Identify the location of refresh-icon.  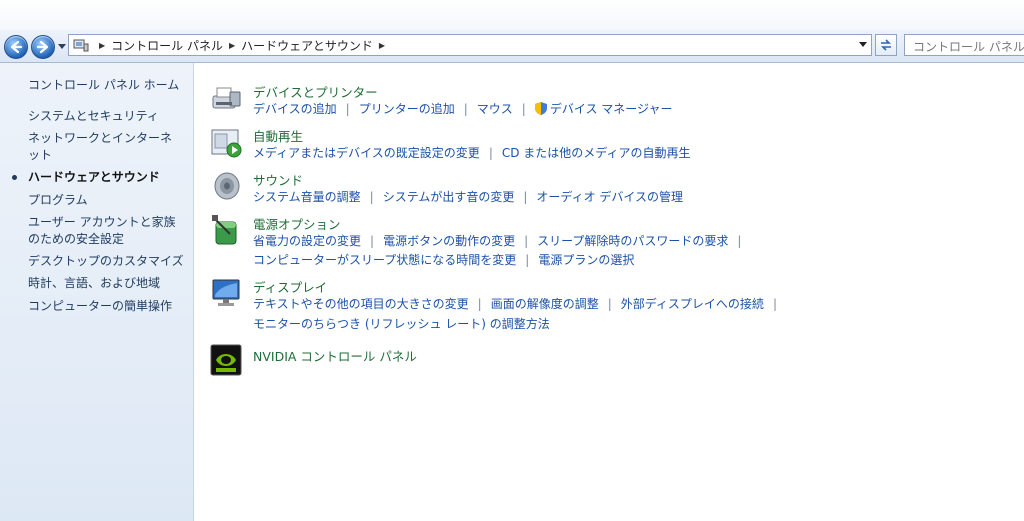
(886, 45).